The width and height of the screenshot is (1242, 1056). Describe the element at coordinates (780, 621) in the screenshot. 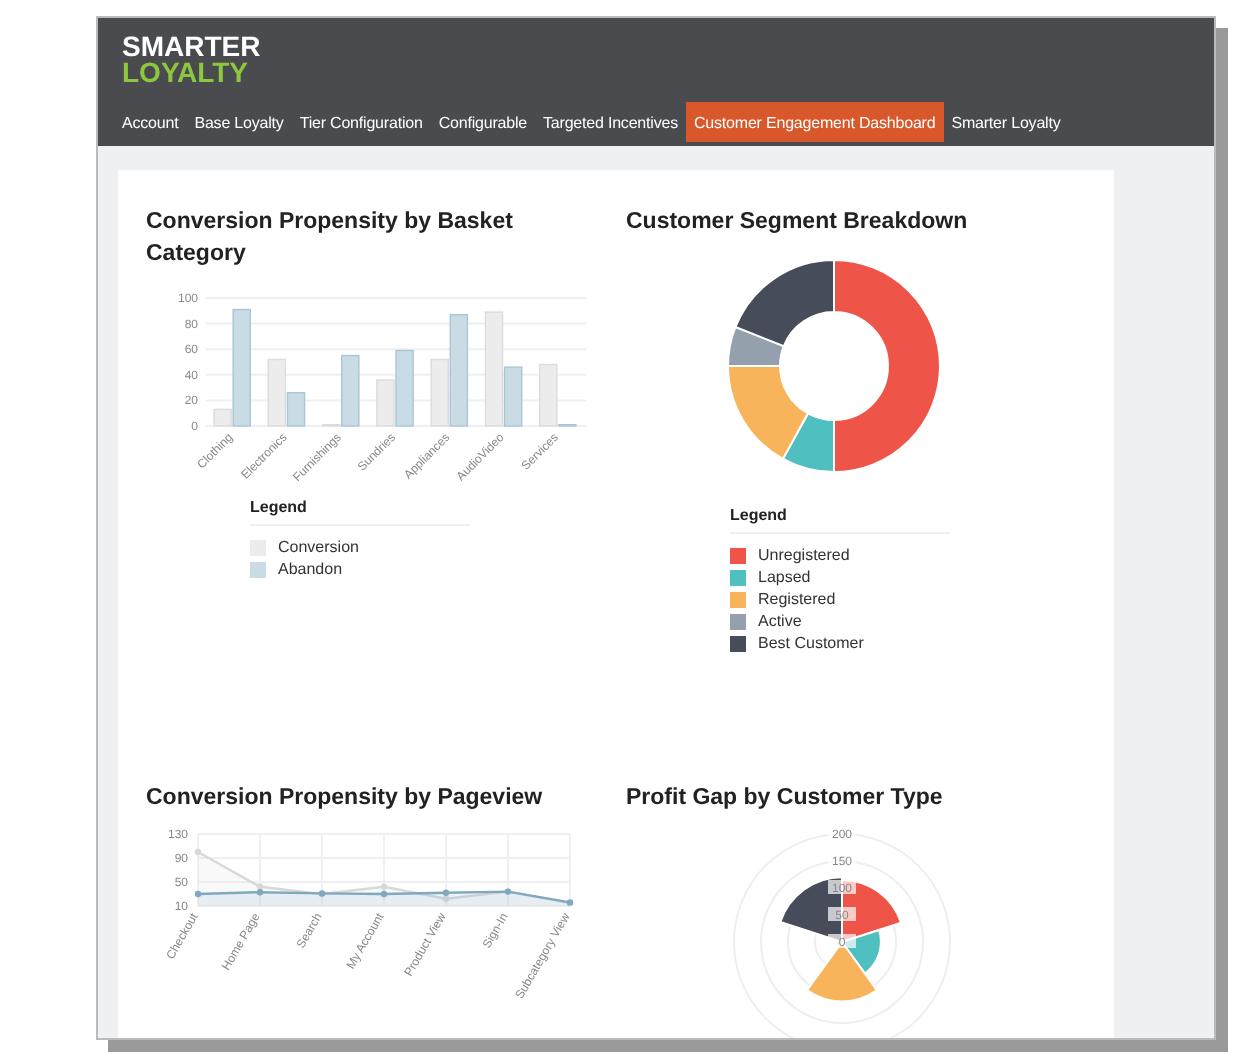

I see `legend-label: Active` at that location.